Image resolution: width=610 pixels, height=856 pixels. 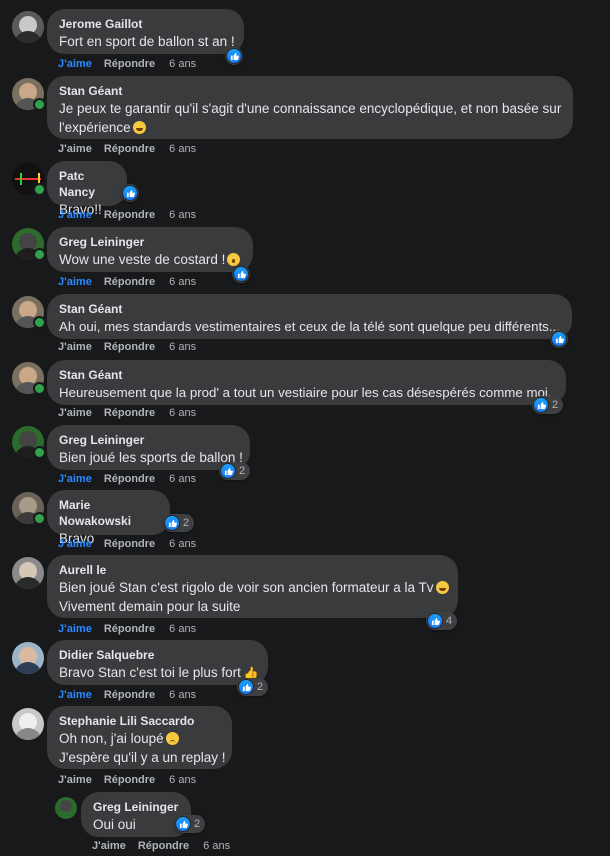 What do you see at coordinates (172, 738) in the screenshot?
I see `sad-emoji-icon` at bounding box center [172, 738].